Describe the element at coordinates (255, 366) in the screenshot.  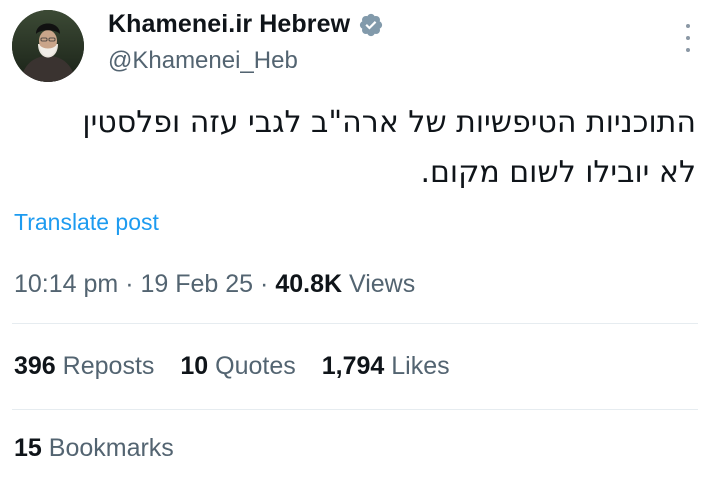
I see `quotes-label: Quotes` at that location.